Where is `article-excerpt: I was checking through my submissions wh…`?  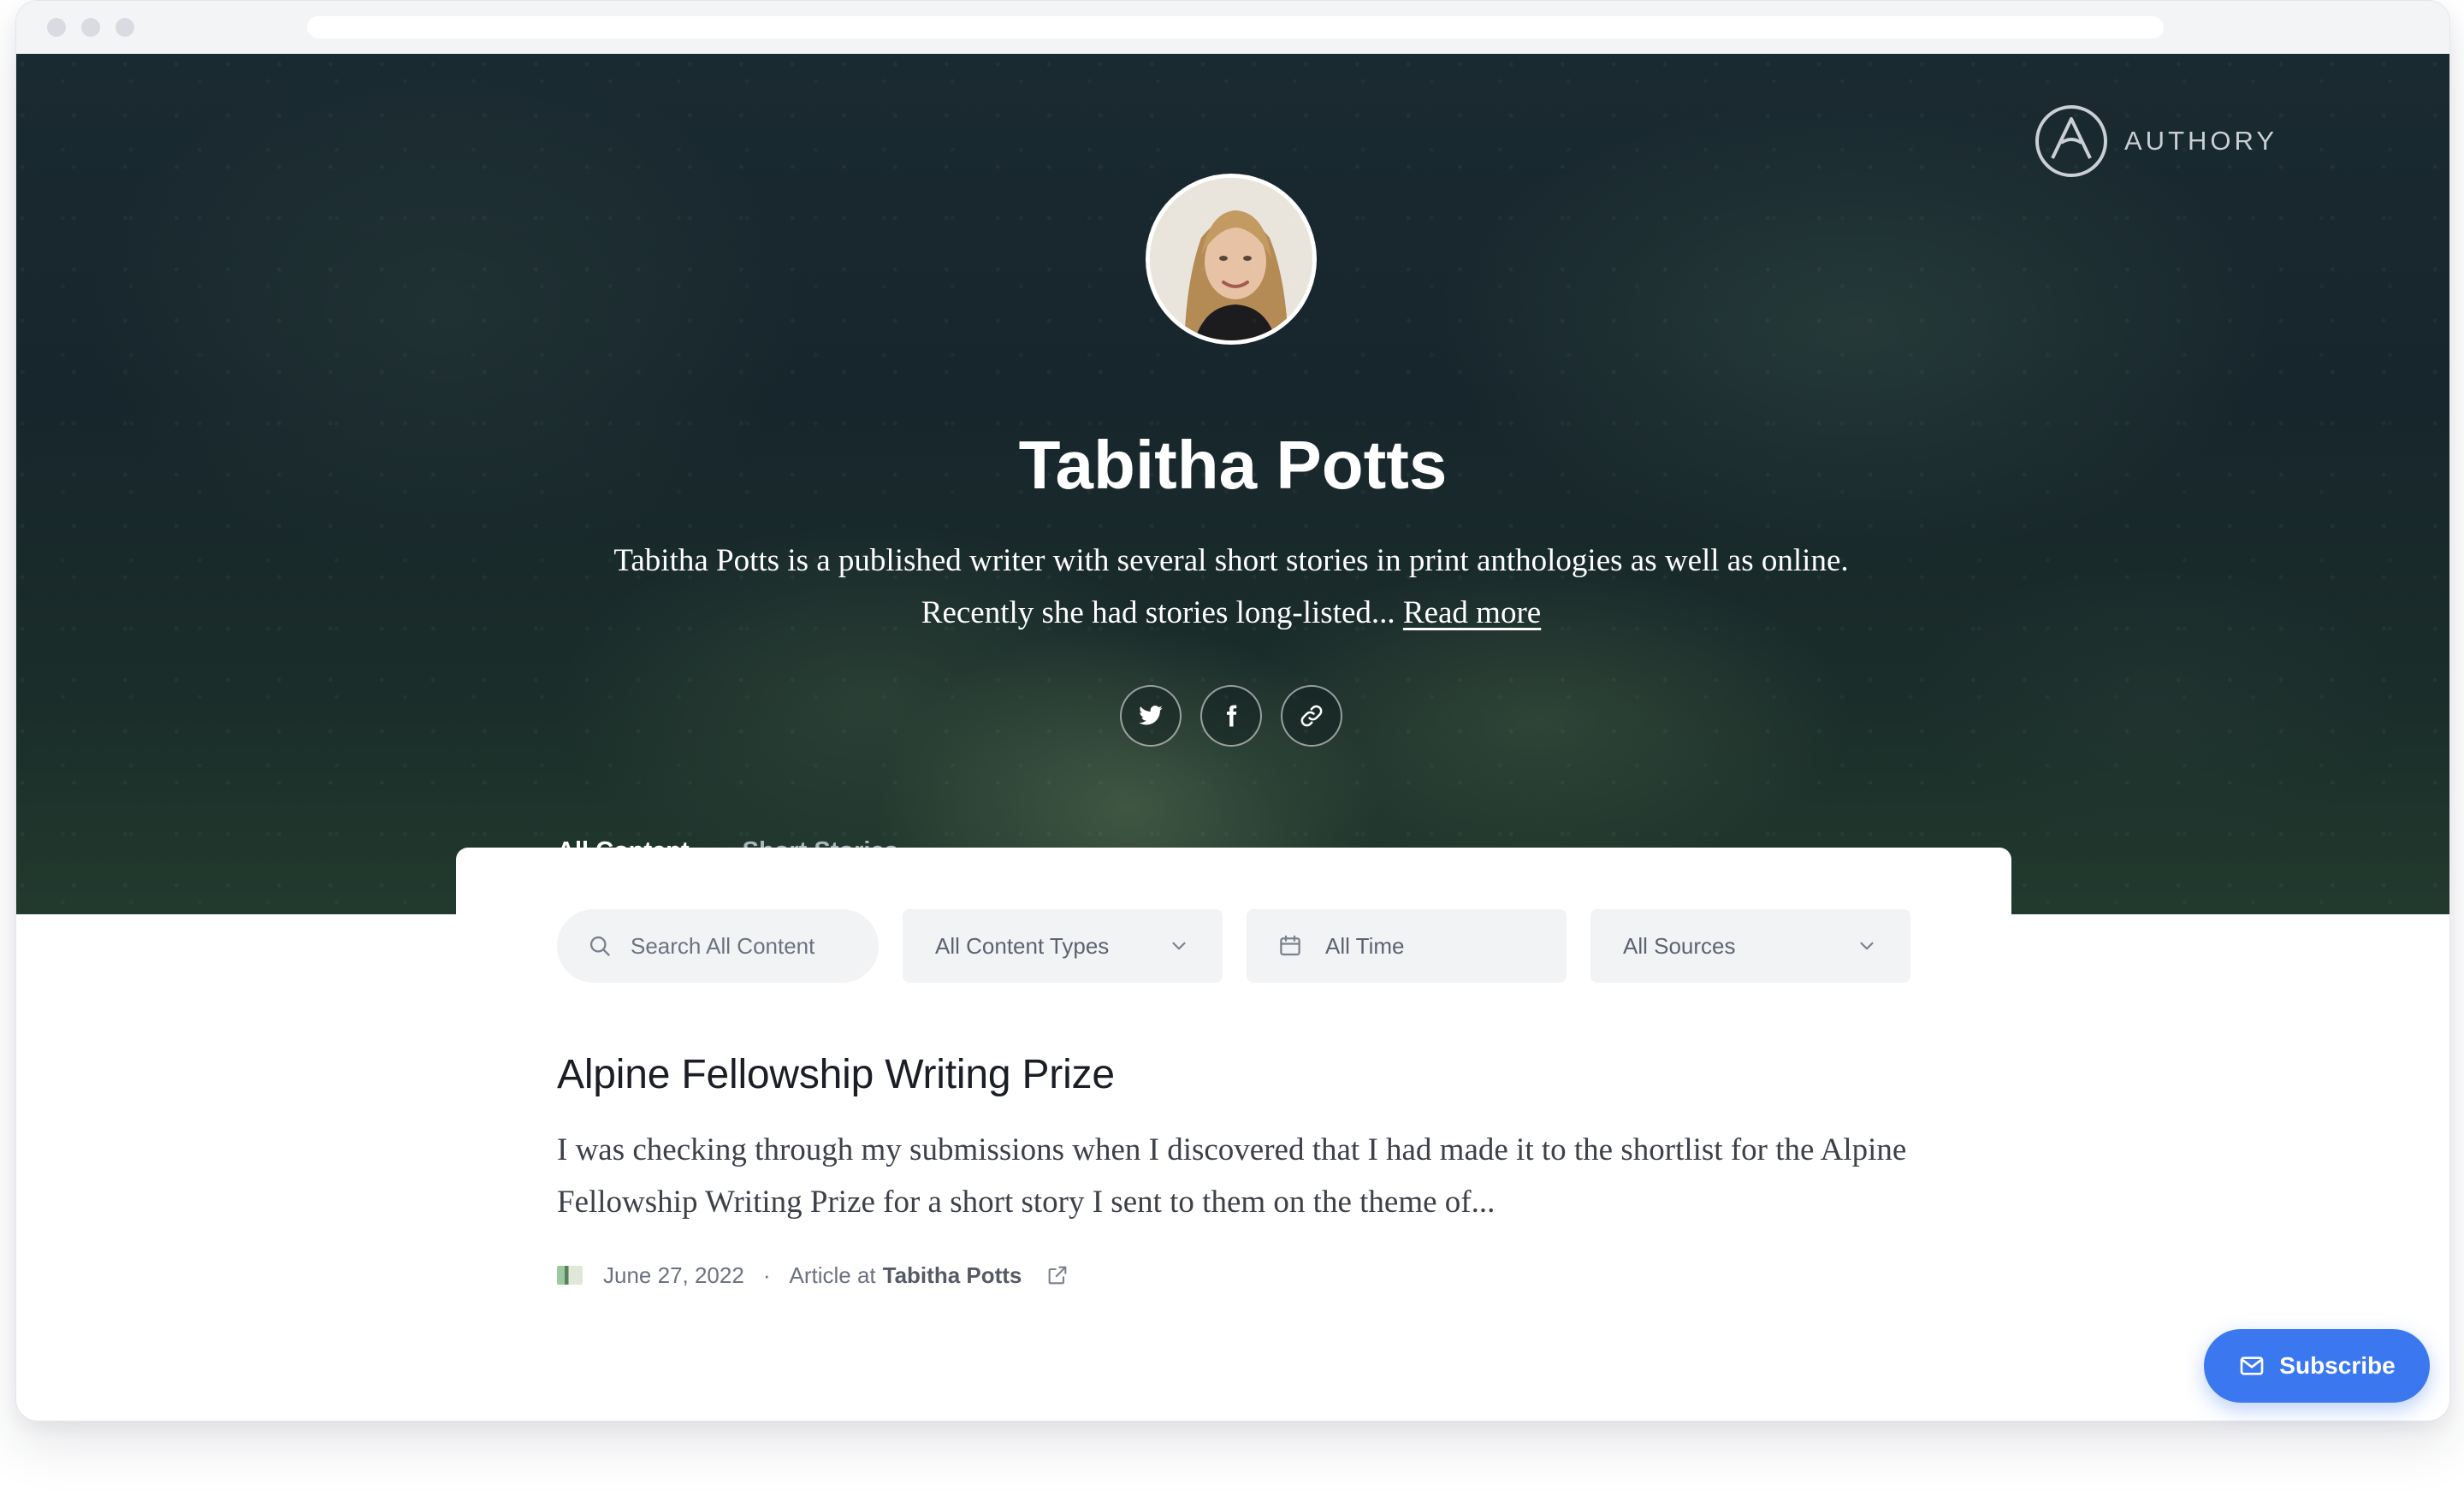 article-excerpt: I was checking through my submissions wh… is located at coordinates (1232, 1176).